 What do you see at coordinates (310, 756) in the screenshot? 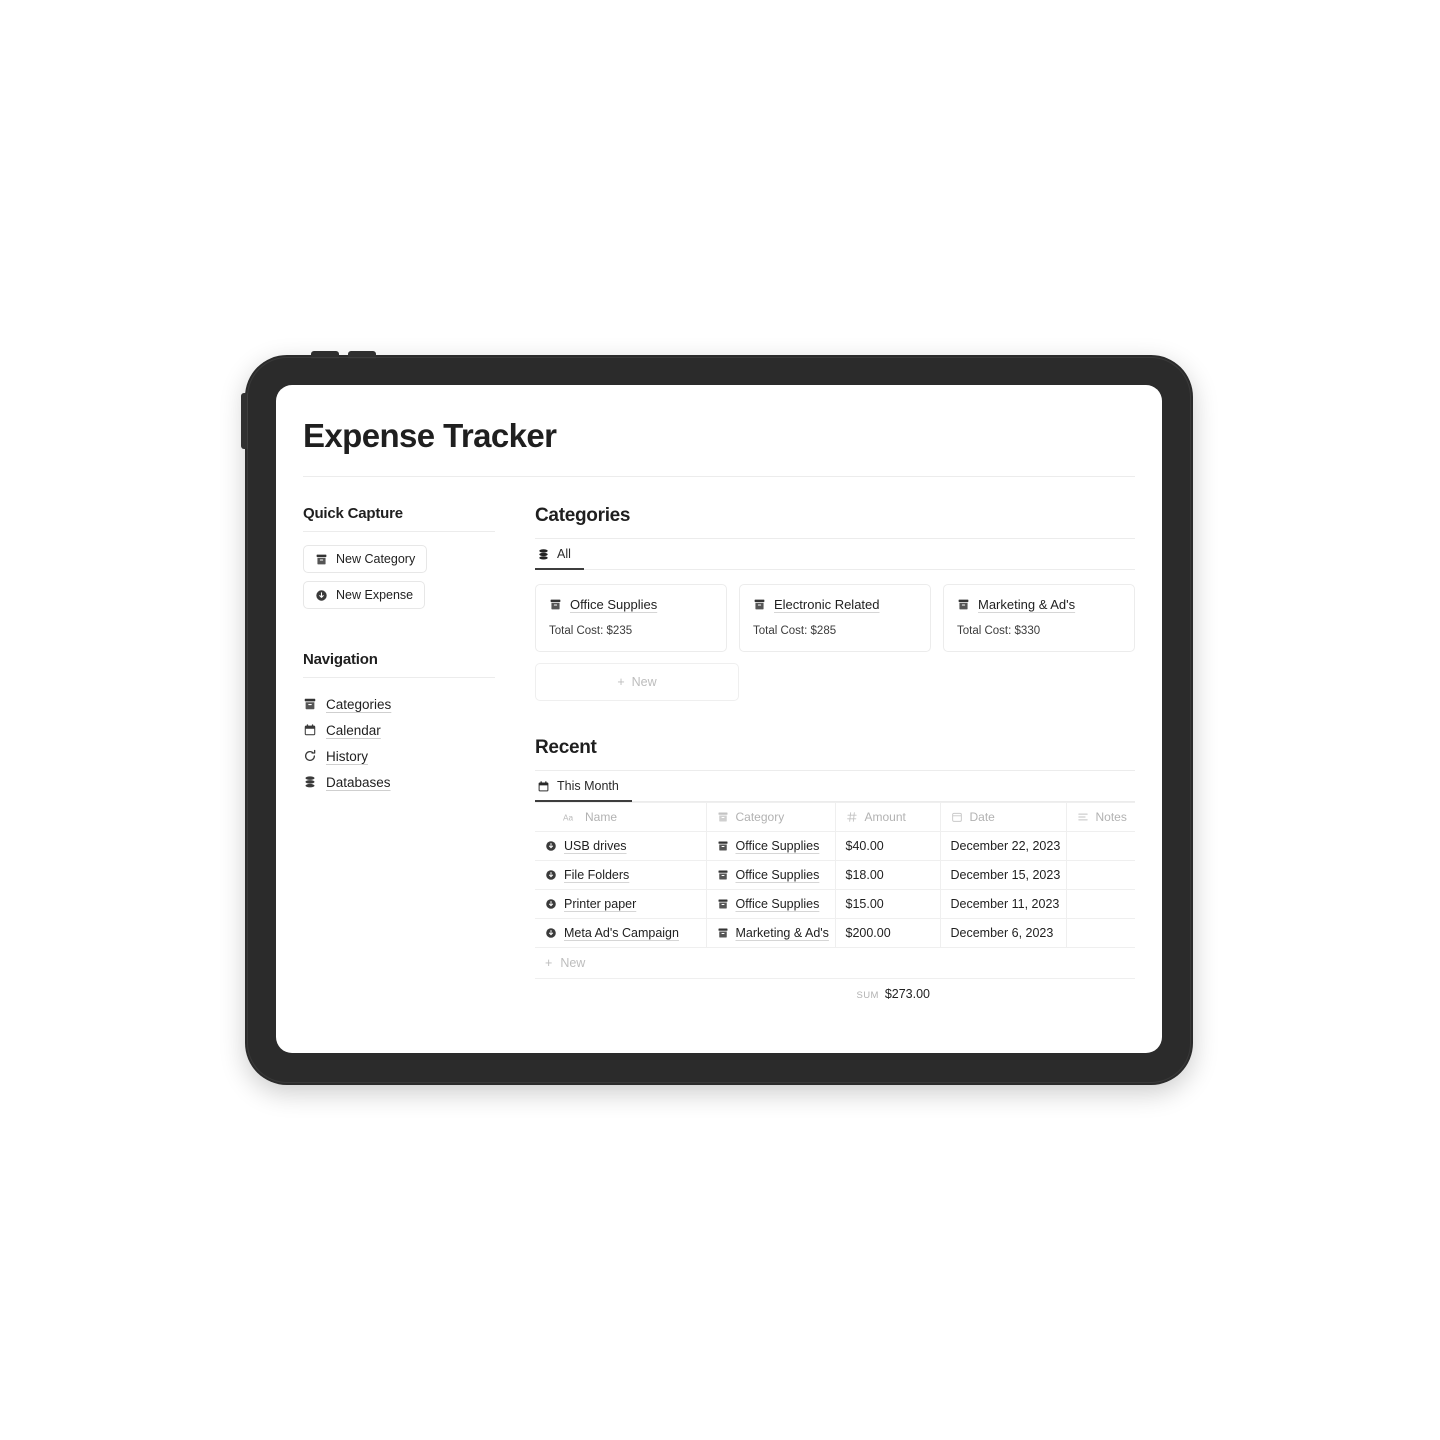
I see `history-icon` at bounding box center [310, 756].